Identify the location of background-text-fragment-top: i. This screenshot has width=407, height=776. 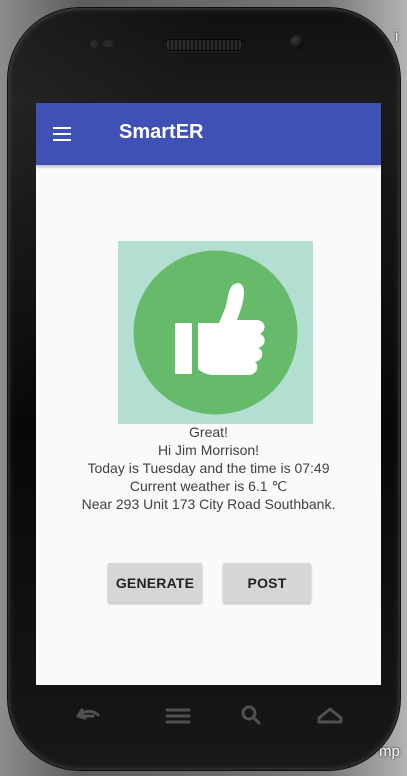
(396, 36).